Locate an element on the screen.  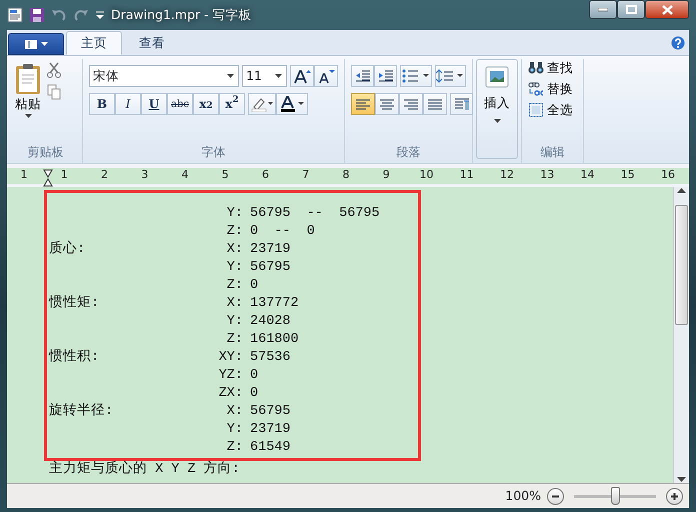
font-color-icon is located at coordinates (292, 104).